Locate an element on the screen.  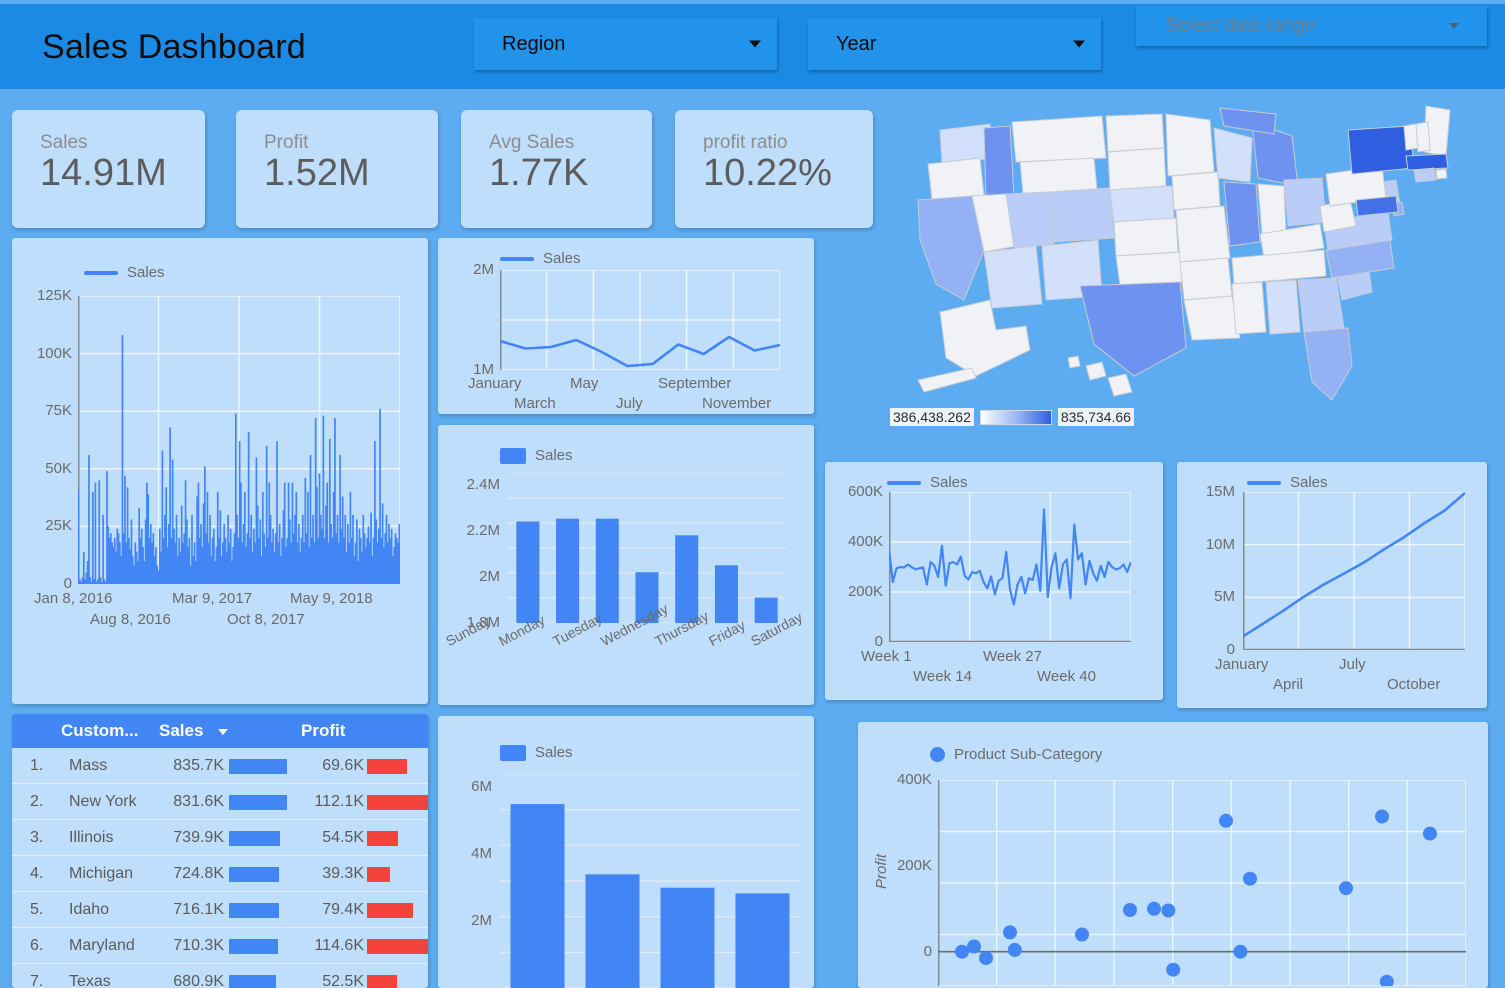
map-state-or is located at coordinates (956, 179).